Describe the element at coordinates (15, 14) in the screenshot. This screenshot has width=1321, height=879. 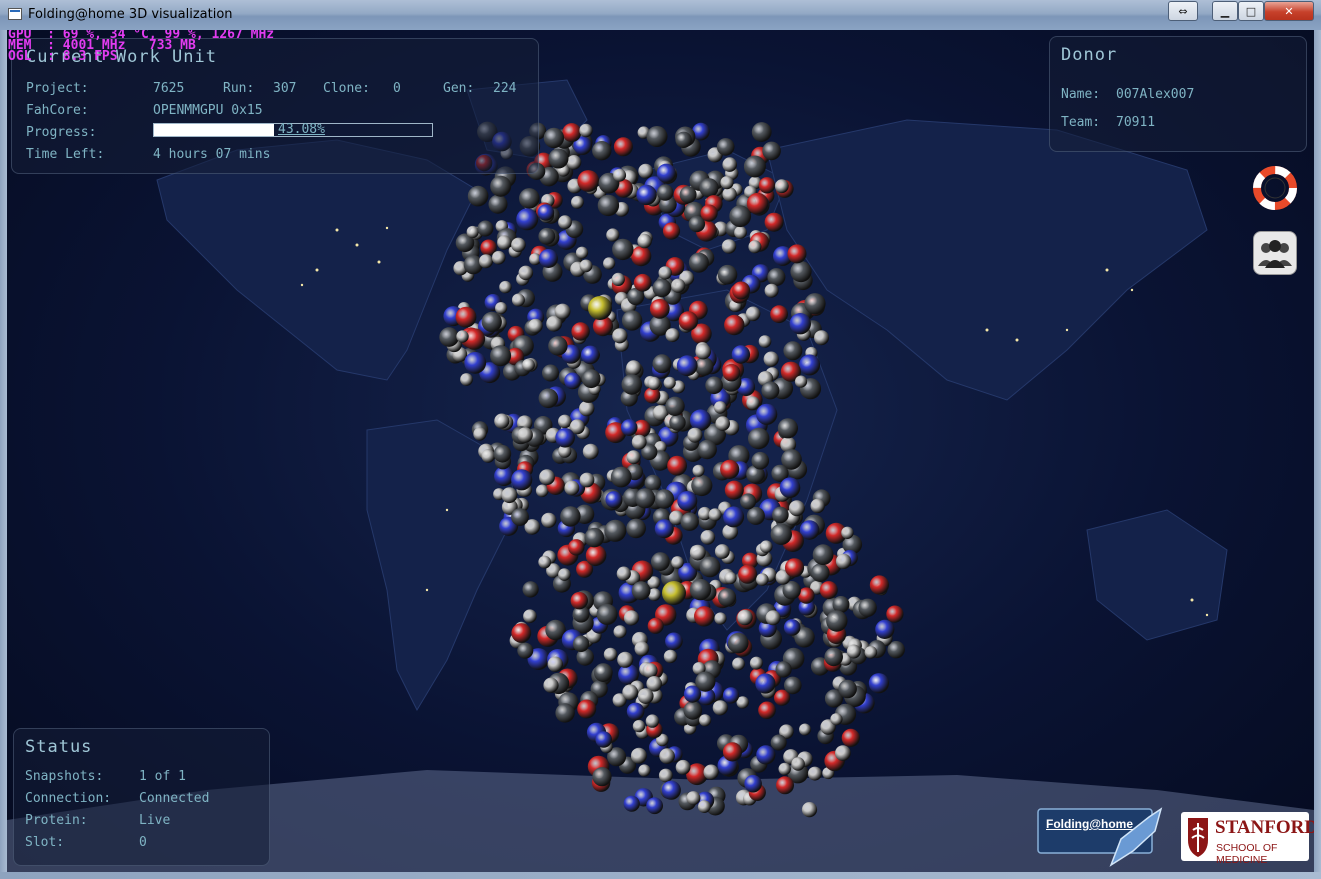
I see `app-icon` at that location.